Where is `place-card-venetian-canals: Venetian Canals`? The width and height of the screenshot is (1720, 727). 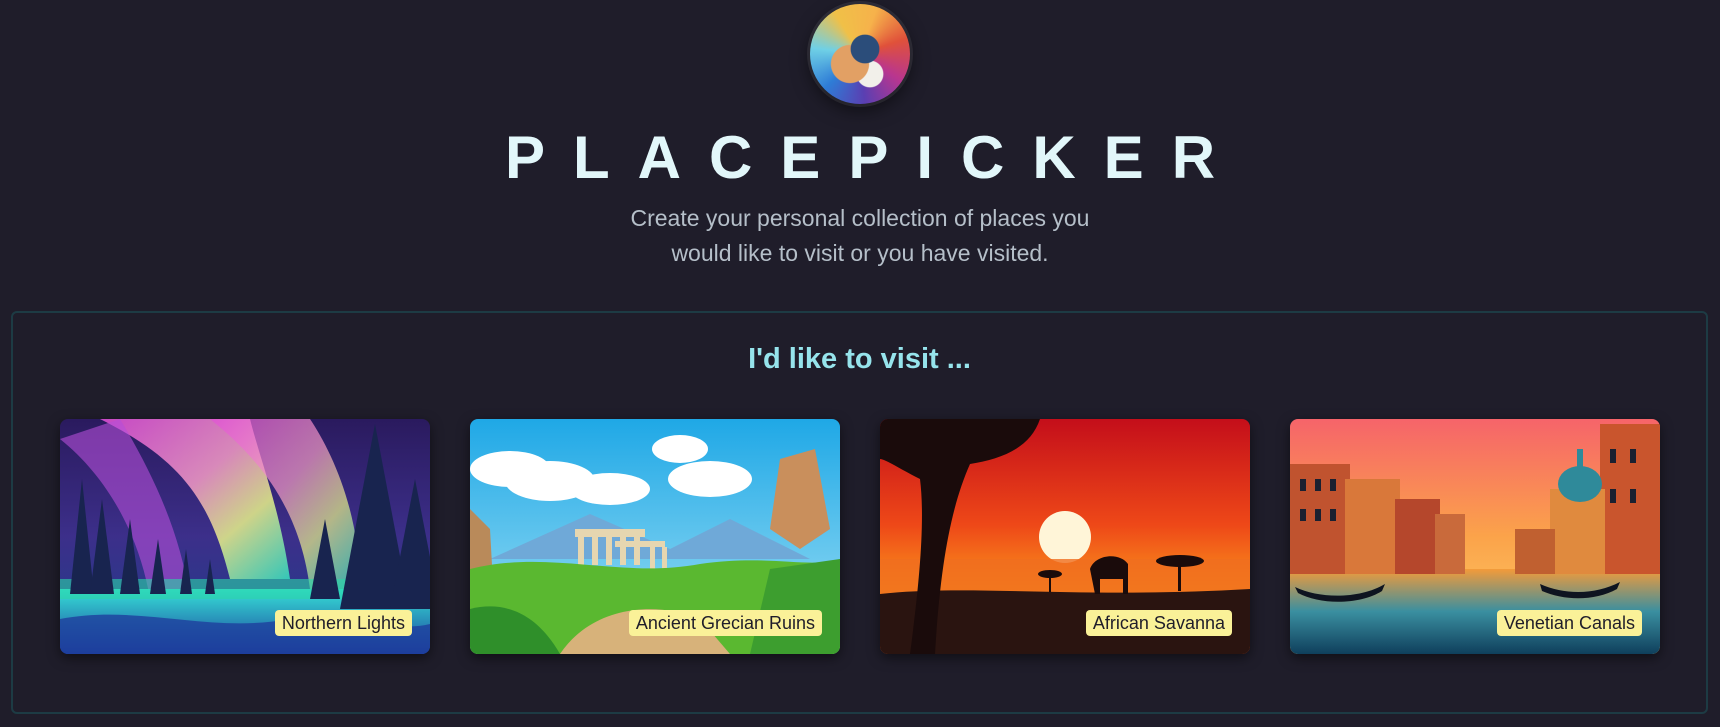 place-card-venetian-canals: Venetian Canals is located at coordinates (1475, 536).